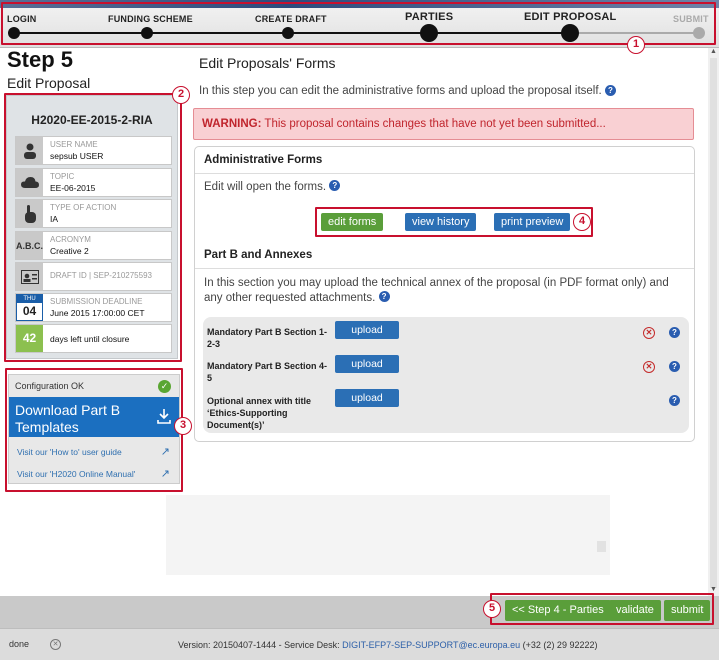 The width and height of the screenshot is (719, 660). What do you see at coordinates (49, 83) in the screenshot?
I see `step-subtitle: Edit Proposal` at bounding box center [49, 83].